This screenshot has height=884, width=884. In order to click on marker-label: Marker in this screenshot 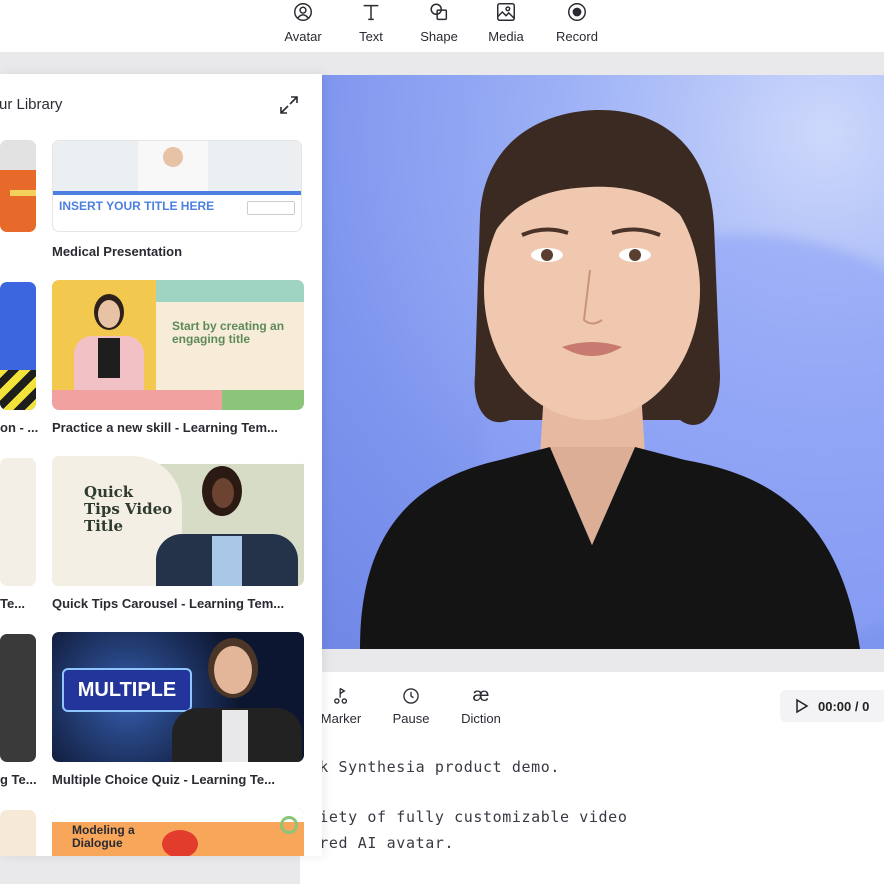, I will do `click(341, 718)`.